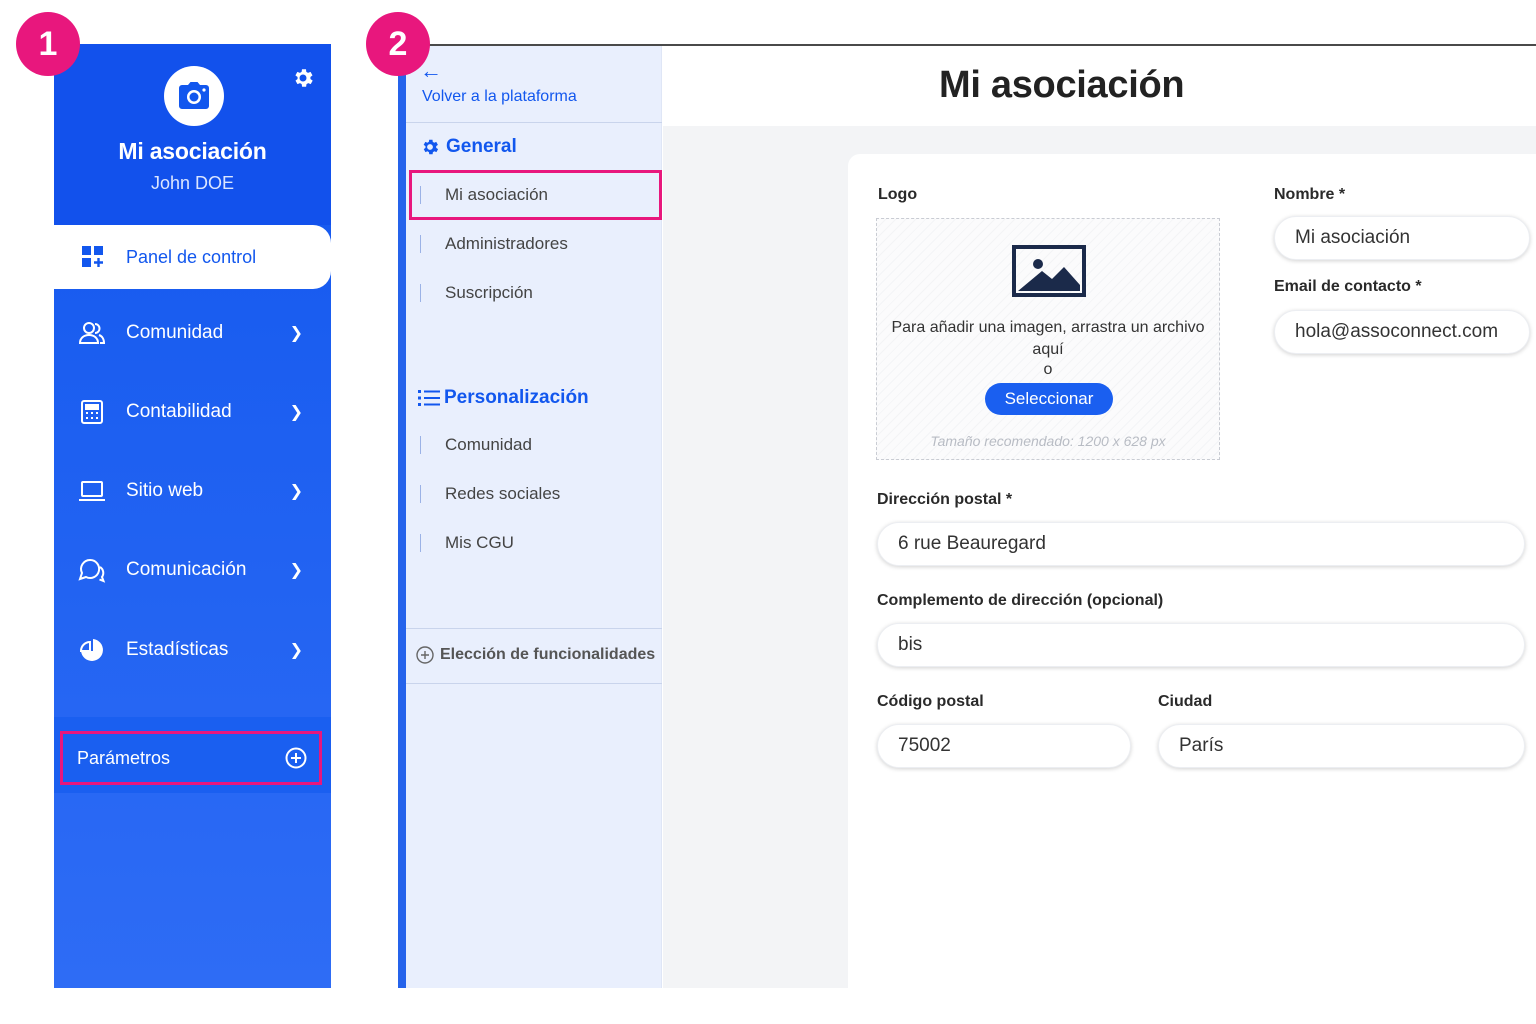 This screenshot has width=1536, height=1024. Describe the element at coordinates (124, 757) in the screenshot. I see `sidebar-item-label: Parámetros` at that location.